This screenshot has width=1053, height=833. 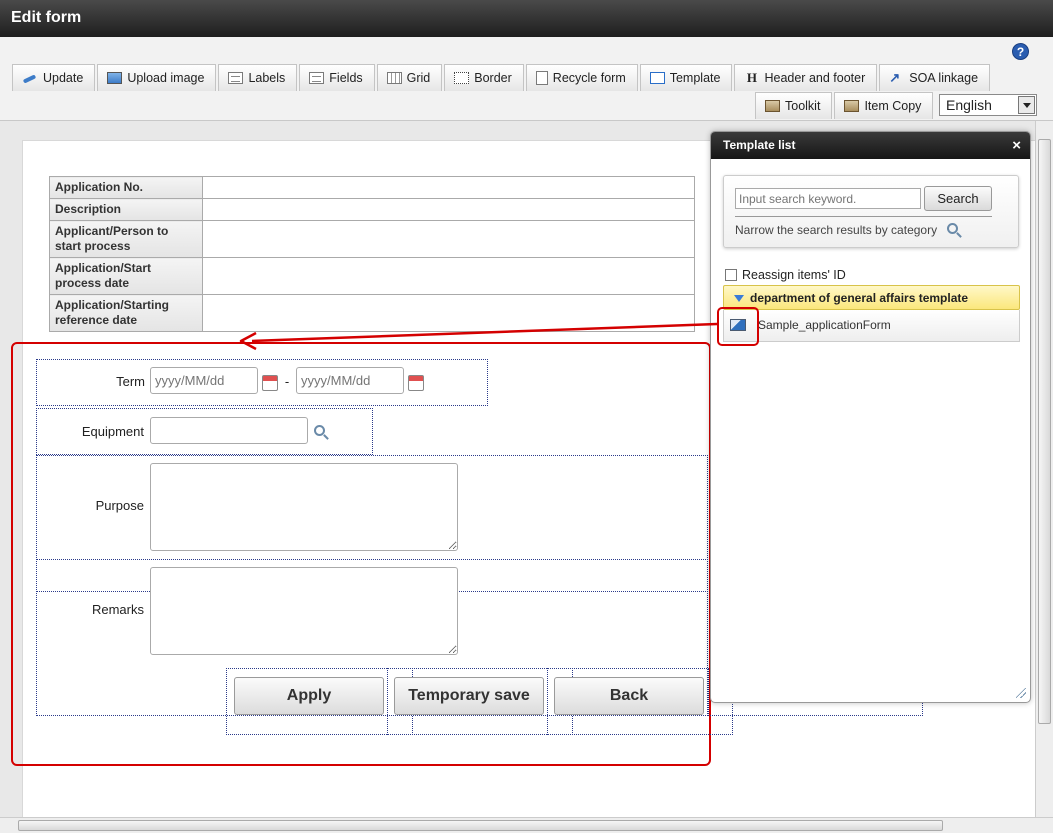 What do you see at coordinates (350, 380) in the screenshot?
I see `term-to-input` at bounding box center [350, 380].